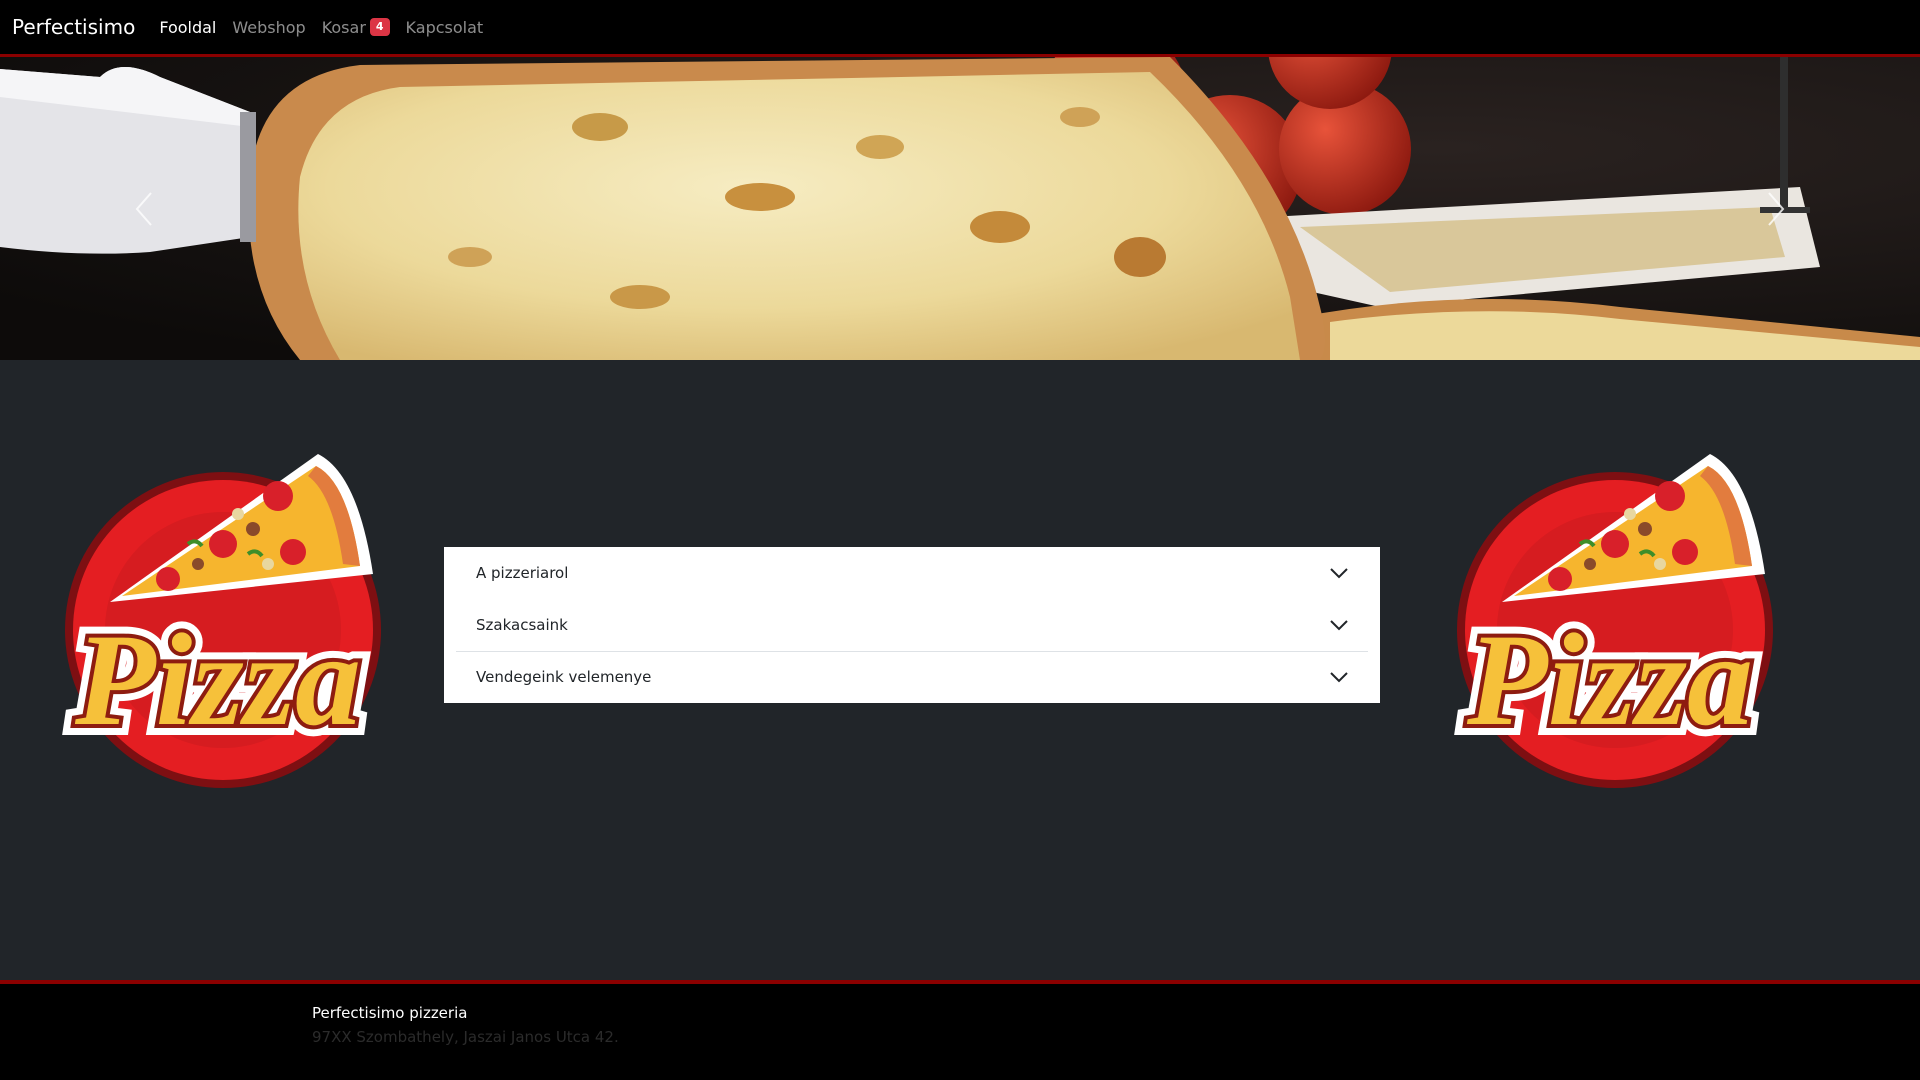  What do you see at coordinates (912, 573) in the screenshot?
I see `accordion-item-pizzeriarol: A pizzeriarol` at bounding box center [912, 573].